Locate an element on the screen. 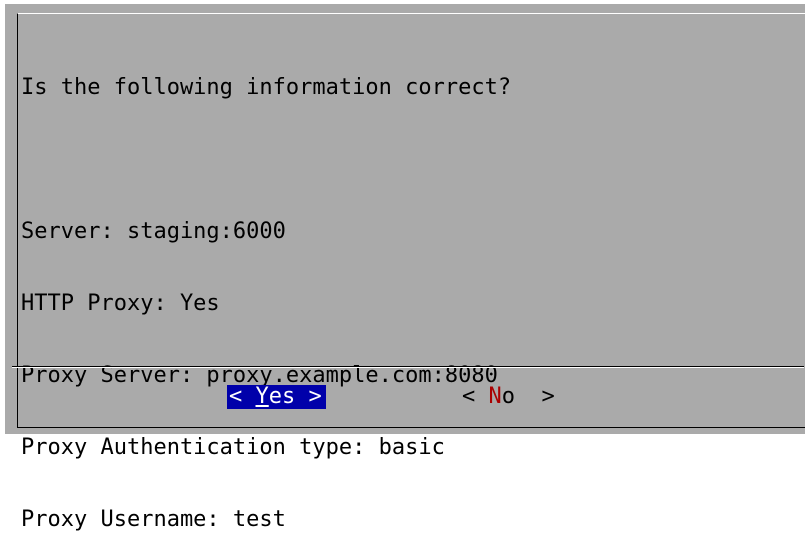 The height and width of the screenshot is (556, 805). detail-proxy-username: Proxy Username: test is located at coordinates (153, 519).